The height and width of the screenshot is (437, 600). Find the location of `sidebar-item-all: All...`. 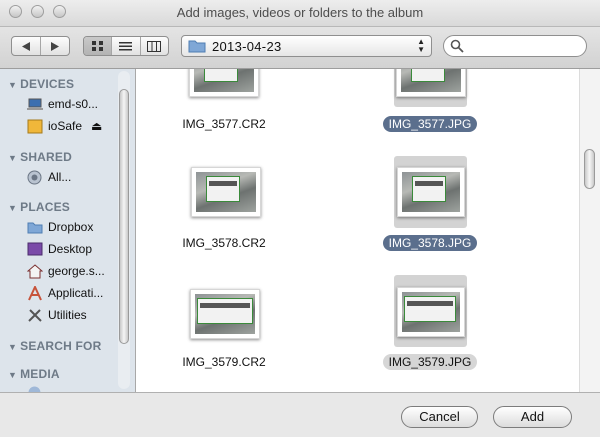

sidebar-item-all: All... is located at coordinates (48, 177).